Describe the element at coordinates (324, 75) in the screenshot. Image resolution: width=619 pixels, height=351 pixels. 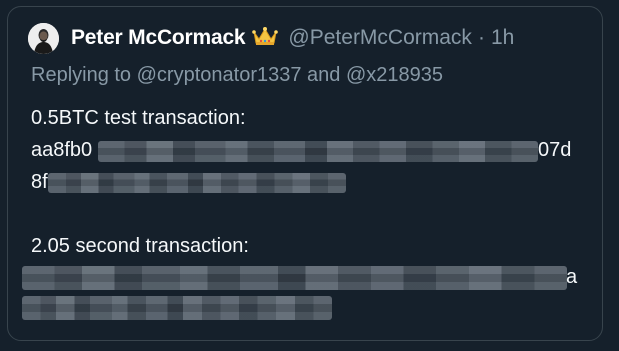
I see `reply-and: and` at that location.